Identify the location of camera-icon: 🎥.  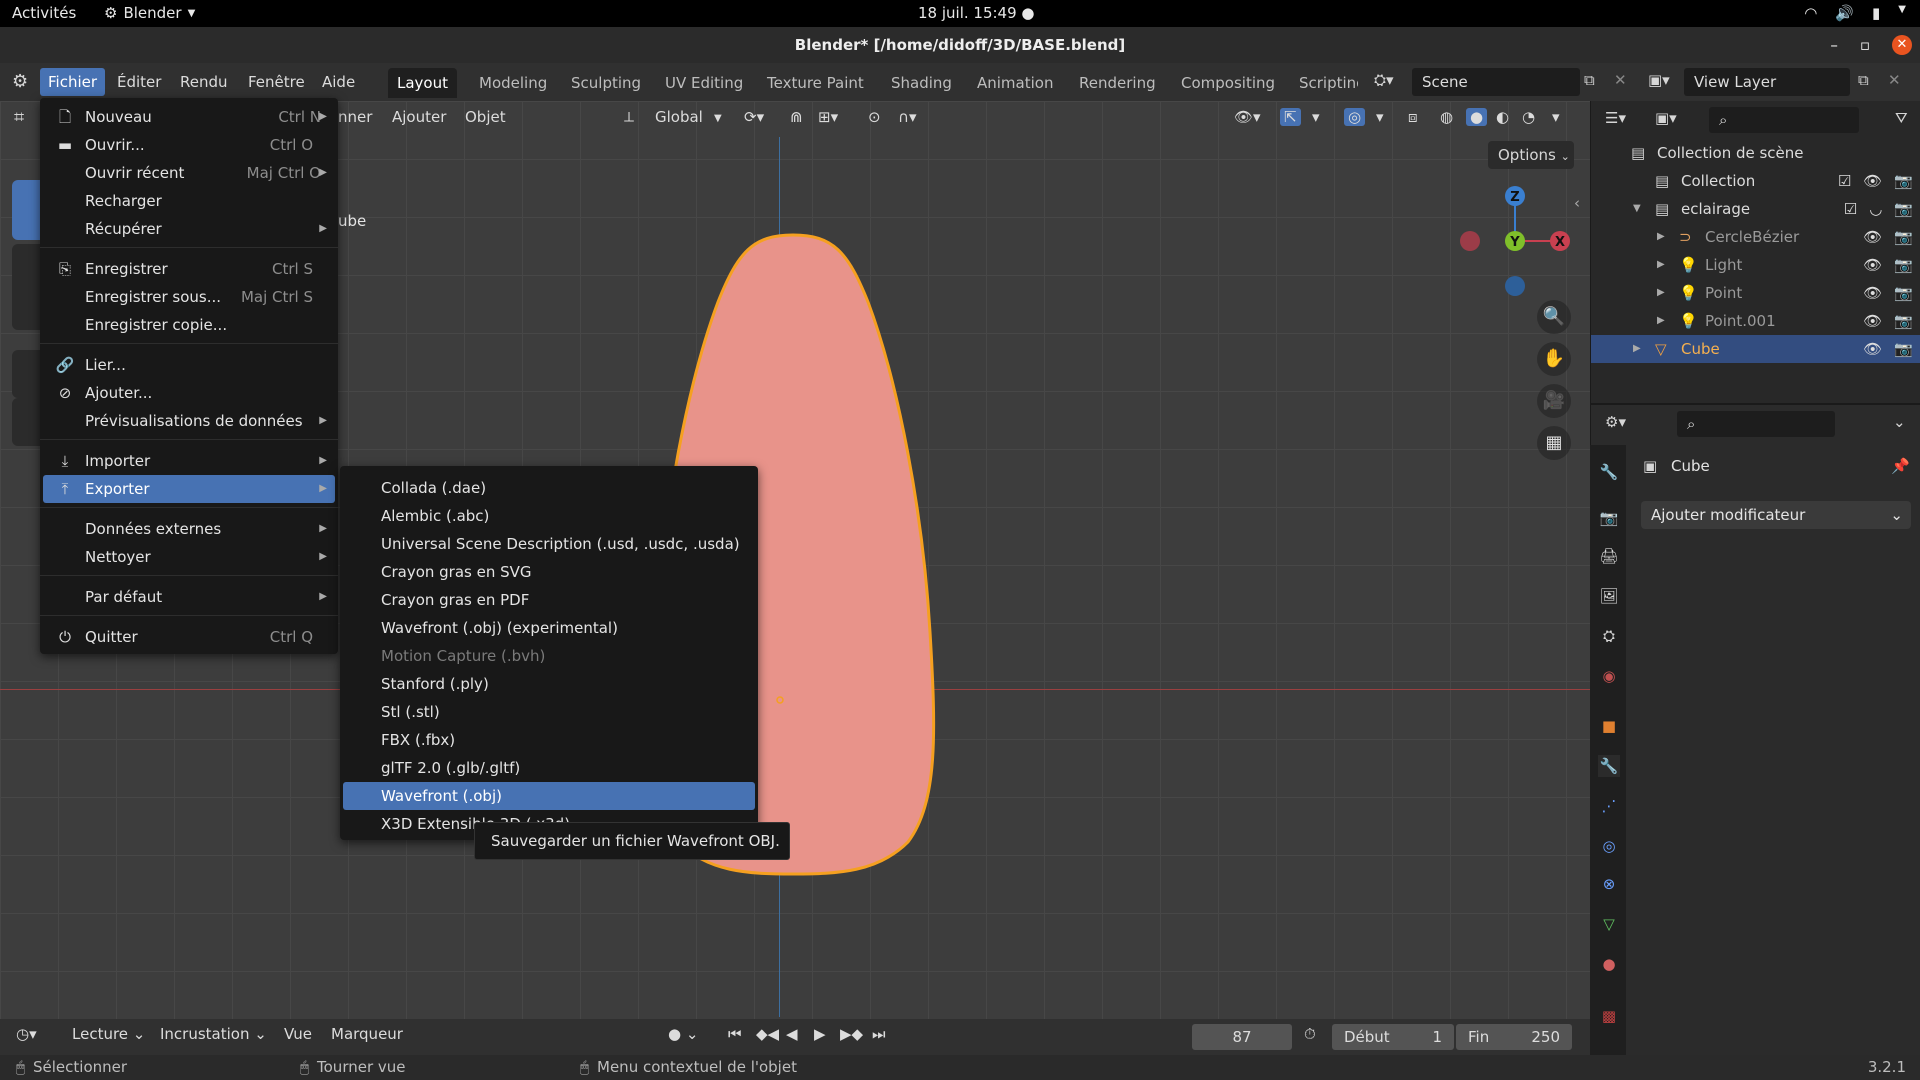
(1554, 401).